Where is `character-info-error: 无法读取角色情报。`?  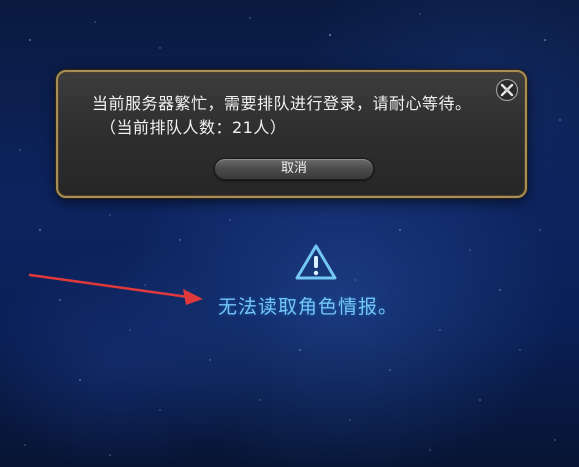 character-info-error: 无法读取角色情报。 is located at coordinates (308, 307).